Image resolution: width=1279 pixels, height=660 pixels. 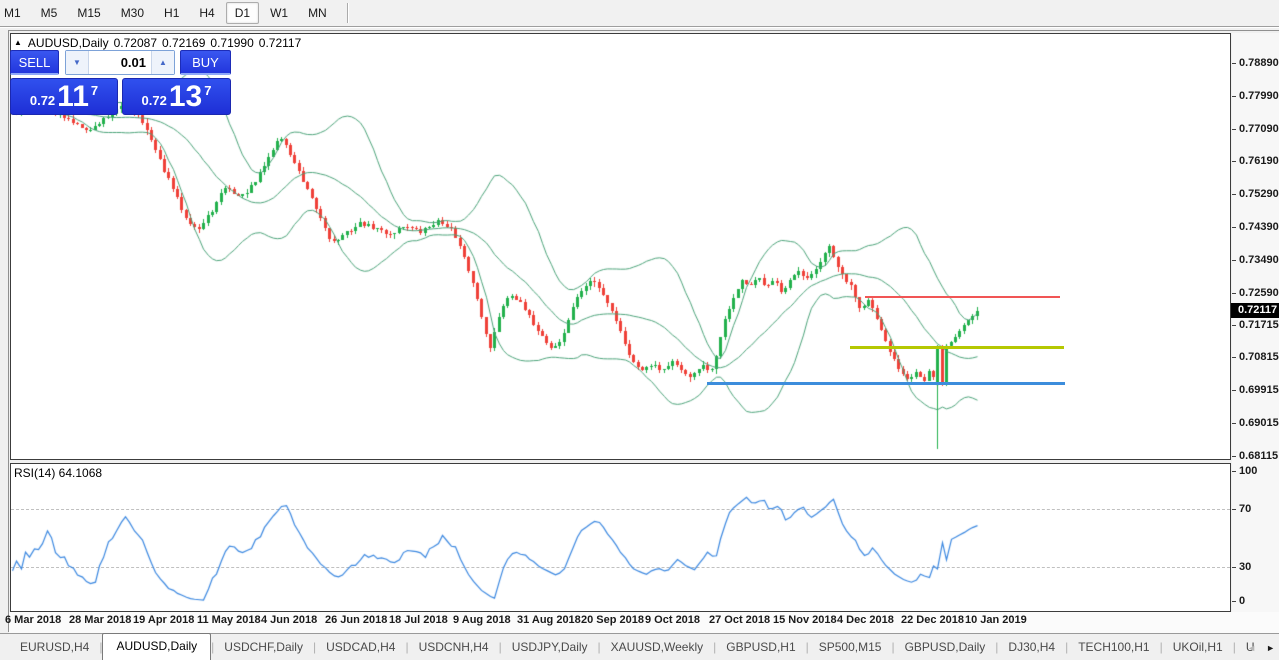 What do you see at coordinates (94, 90) in the screenshot?
I see `sell-price-pips: 7` at bounding box center [94, 90].